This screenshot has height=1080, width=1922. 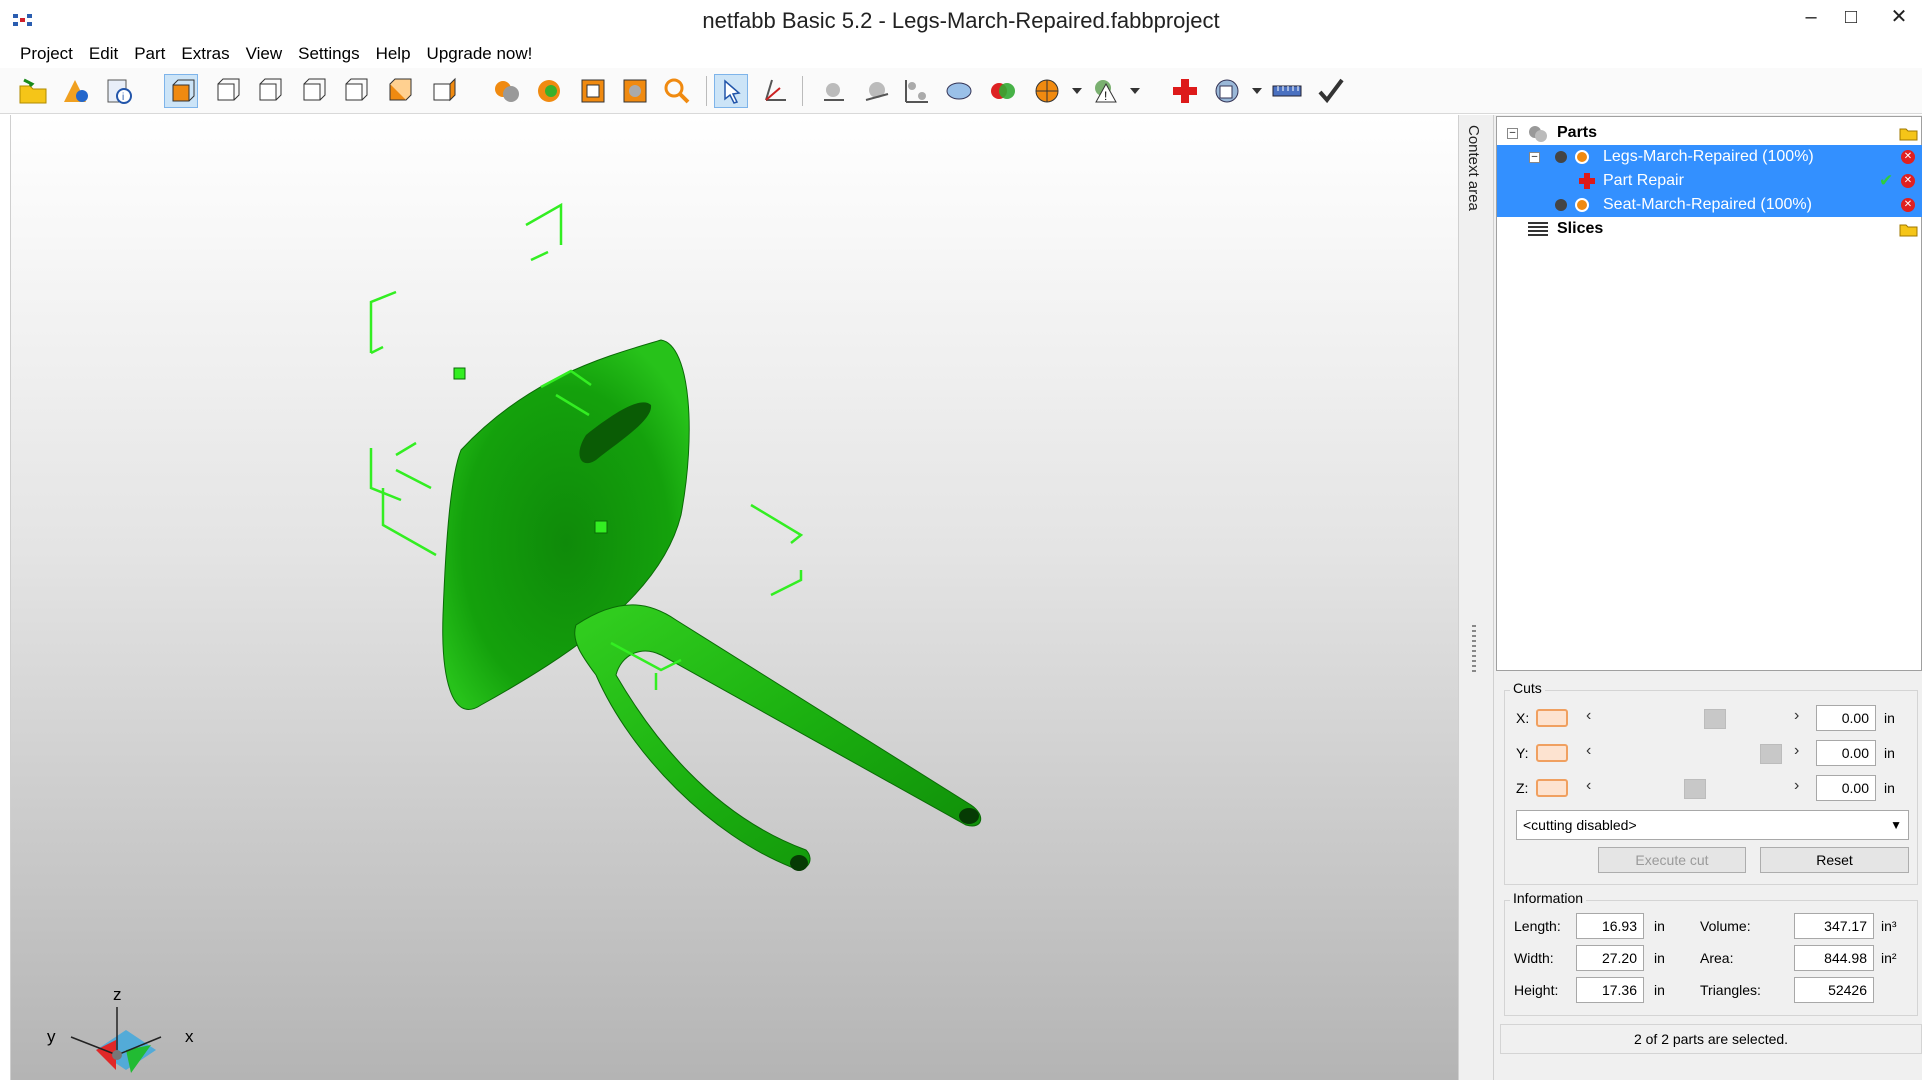 I want to click on reset-button: Reset, so click(x=1834, y=860).